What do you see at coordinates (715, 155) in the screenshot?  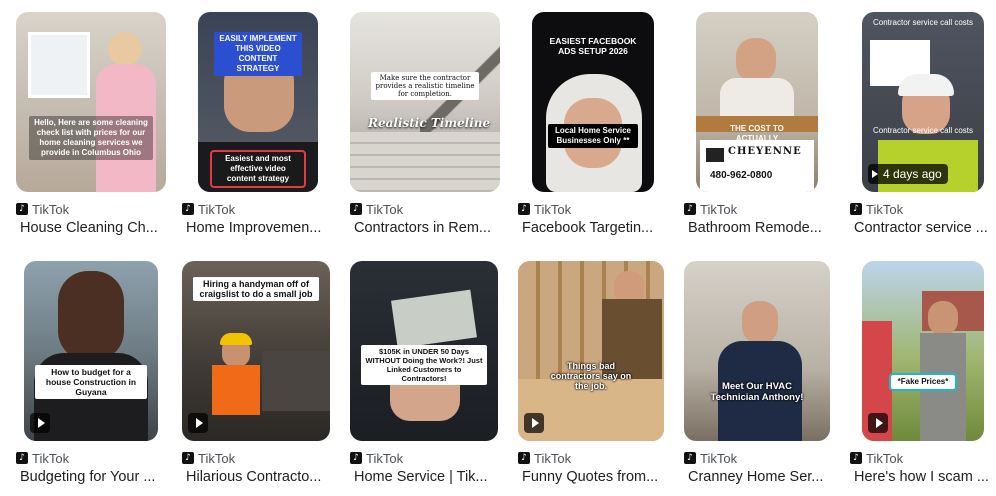 I see `hammer-icon` at bounding box center [715, 155].